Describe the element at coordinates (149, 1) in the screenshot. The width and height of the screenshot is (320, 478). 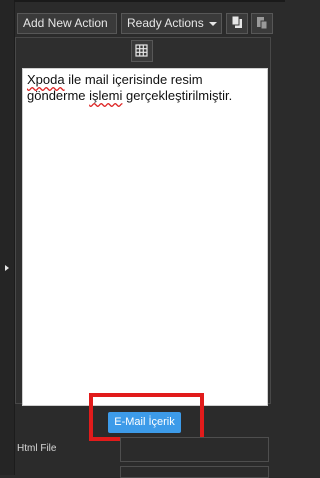
I see `top-divider` at that location.